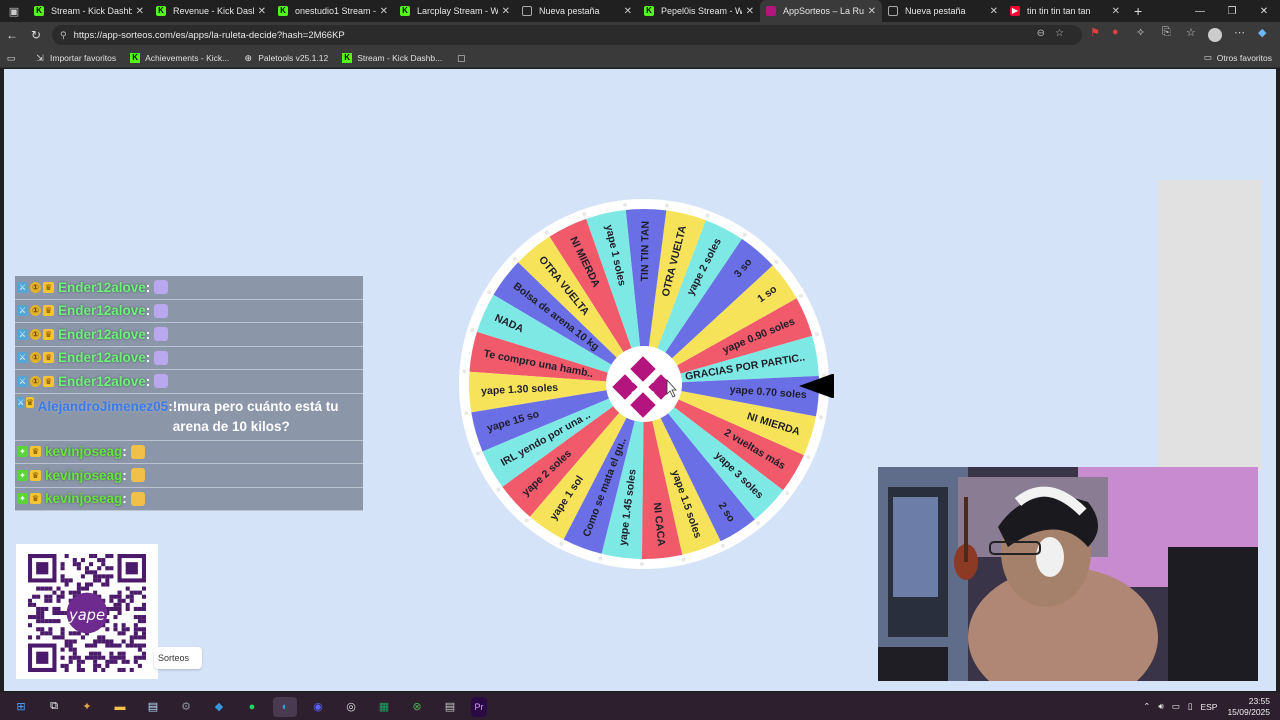  Describe the element at coordinates (1200, 11) in the screenshot. I see `minimize-icon: —` at that location.